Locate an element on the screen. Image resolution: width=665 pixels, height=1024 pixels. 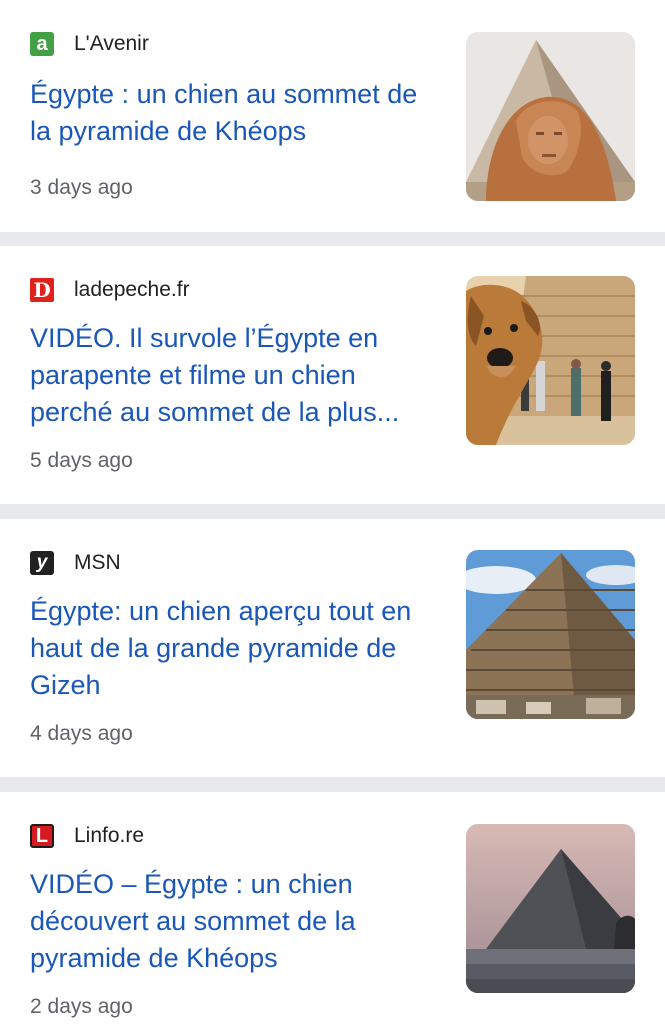
source-name: ladepeche.fr is located at coordinates (132, 289).